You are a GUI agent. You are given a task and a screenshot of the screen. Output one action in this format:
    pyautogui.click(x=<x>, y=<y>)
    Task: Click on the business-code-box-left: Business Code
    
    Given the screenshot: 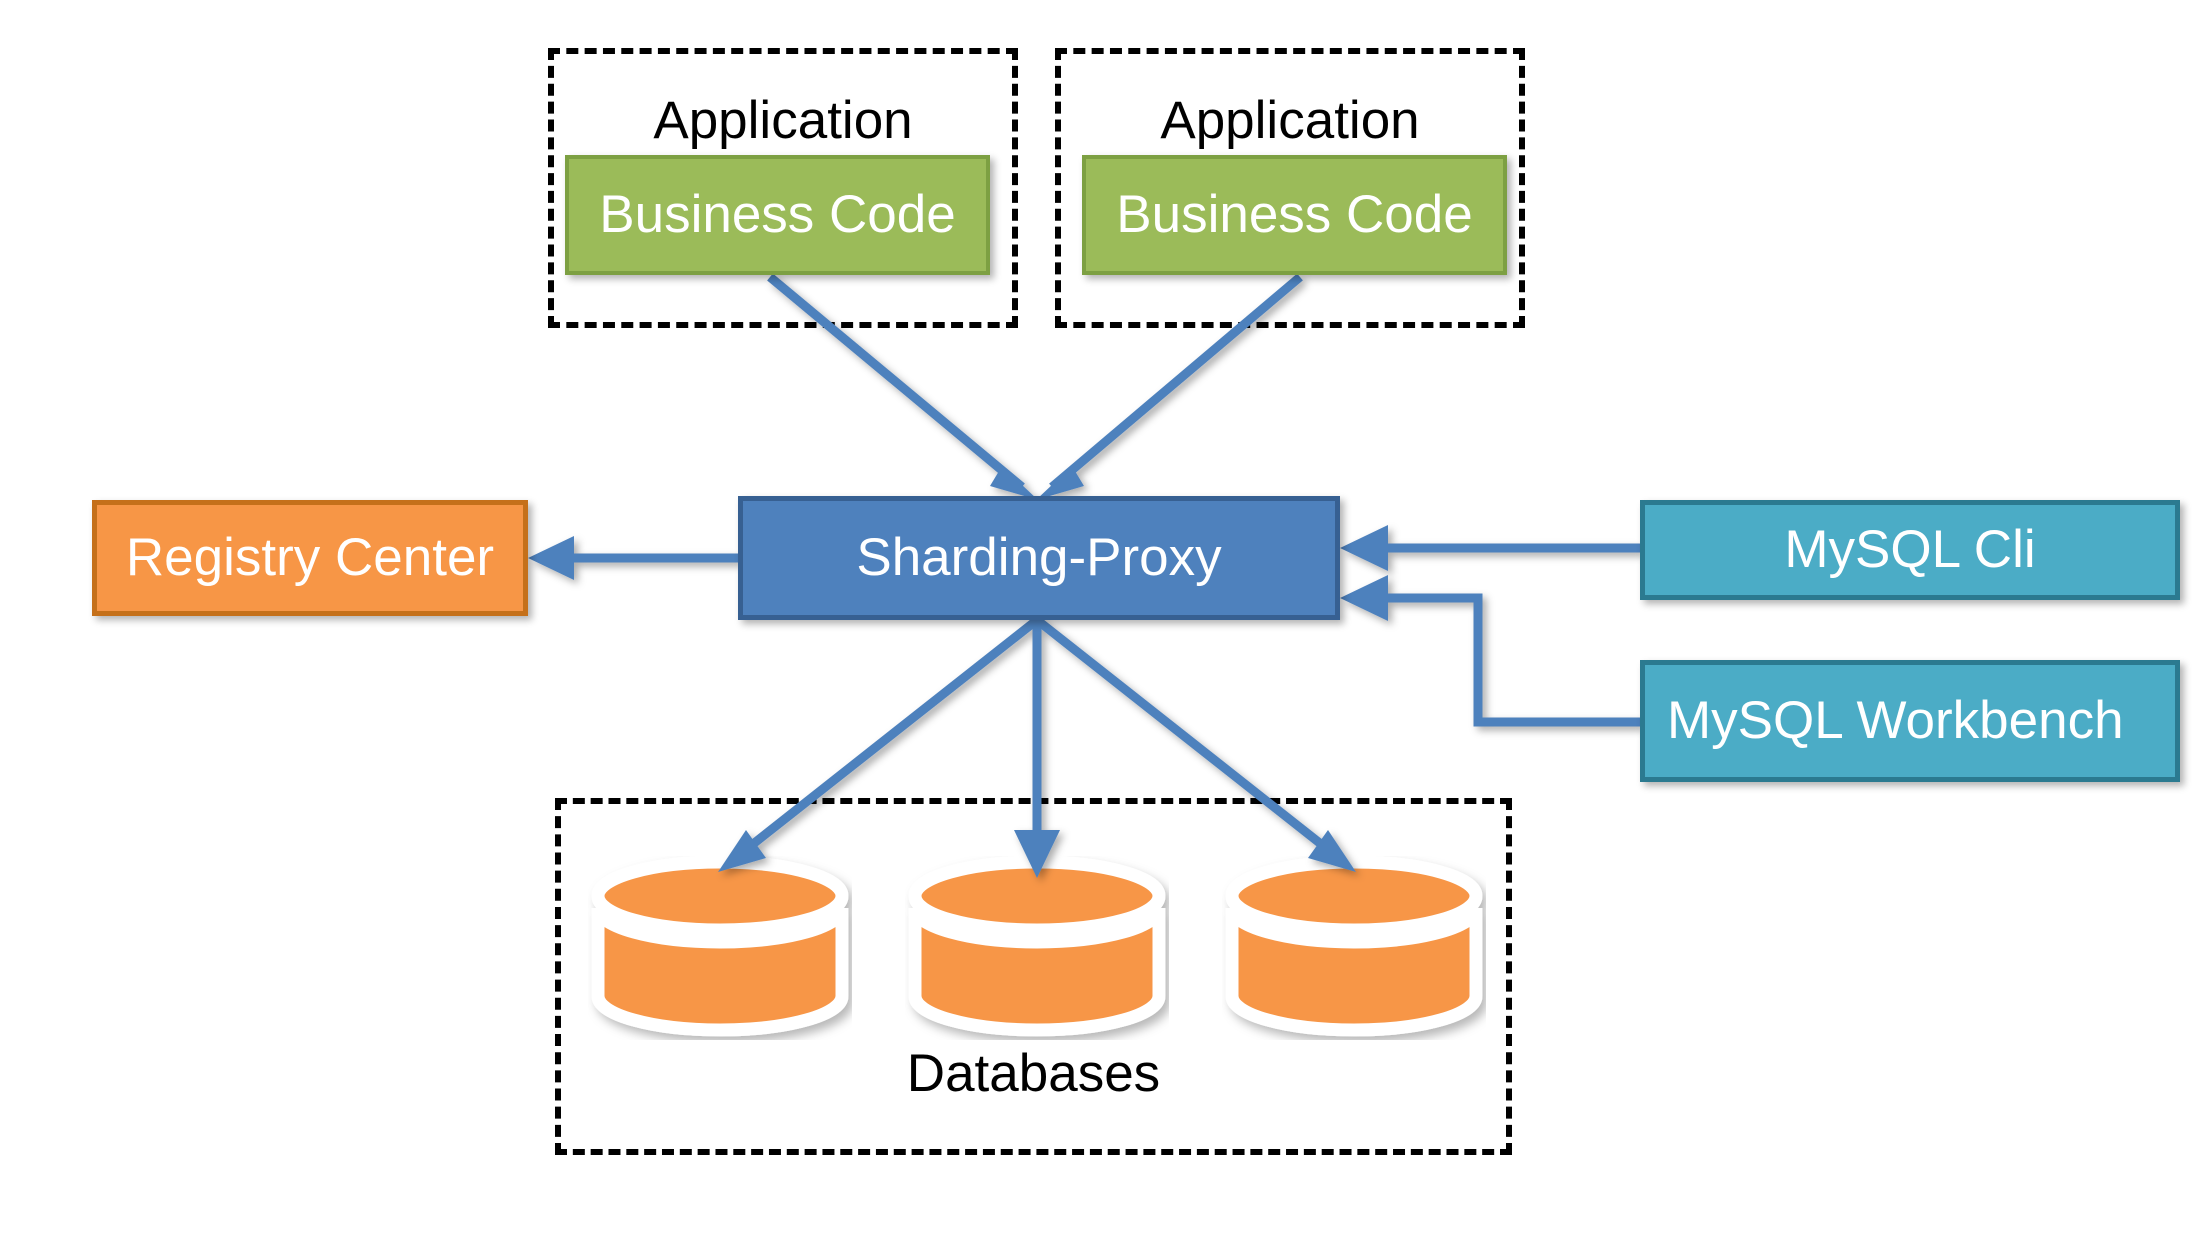 What is the action you would take?
    pyautogui.click(x=777, y=215)
    